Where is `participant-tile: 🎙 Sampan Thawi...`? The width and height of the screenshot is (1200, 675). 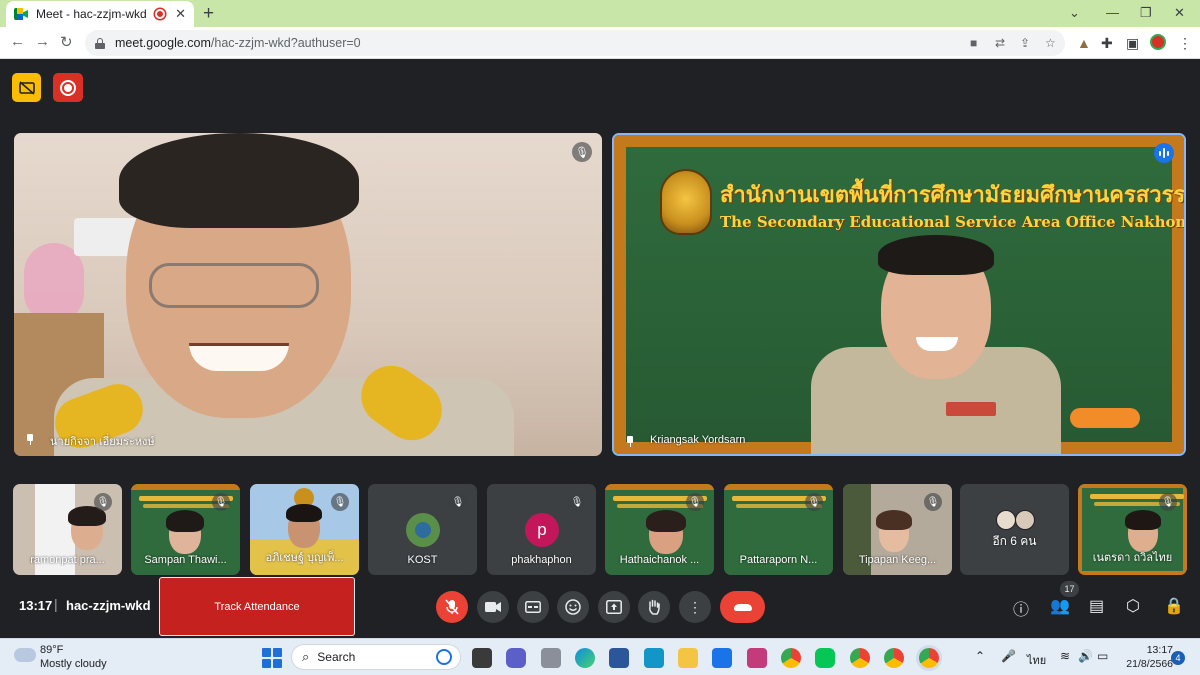
participant-tile: 🎙 Sampan Thawi... is located at coordinates (185, 529).